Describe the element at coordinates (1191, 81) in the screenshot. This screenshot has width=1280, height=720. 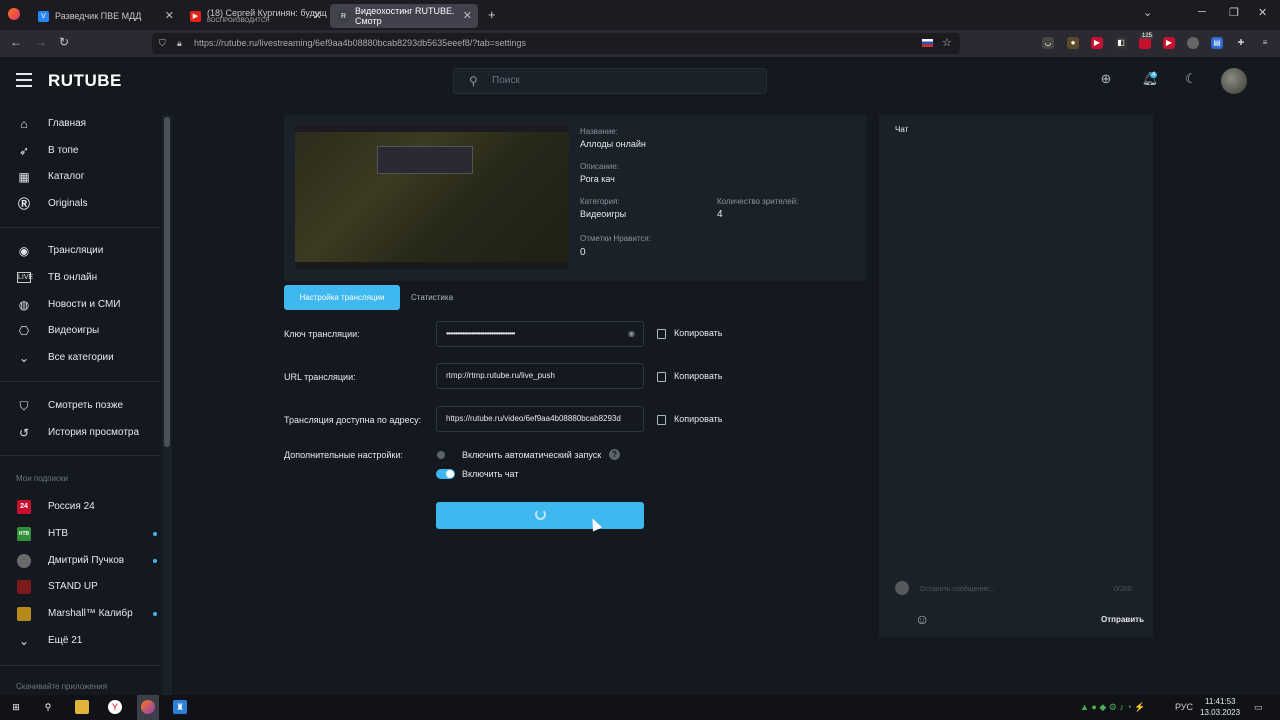
I see `moon-icon: ☾` at that location.